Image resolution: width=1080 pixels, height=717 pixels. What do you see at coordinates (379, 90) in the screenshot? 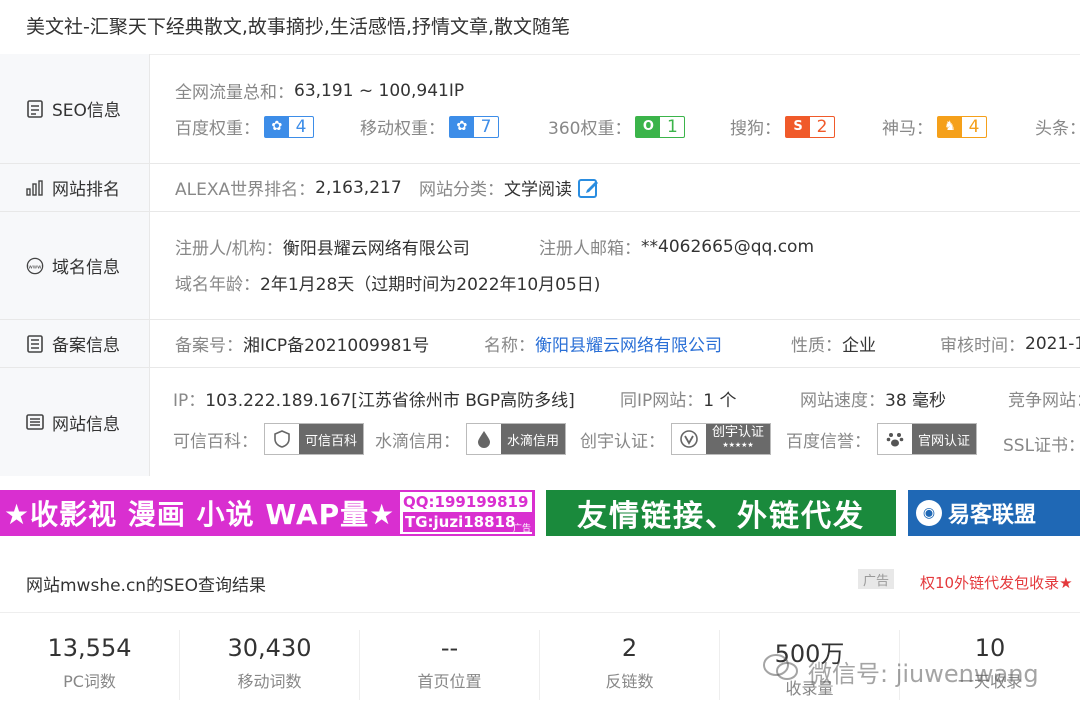
I see `traffic-value: 63,191 ~ 100,941IP` at bounding box center [379, 90].